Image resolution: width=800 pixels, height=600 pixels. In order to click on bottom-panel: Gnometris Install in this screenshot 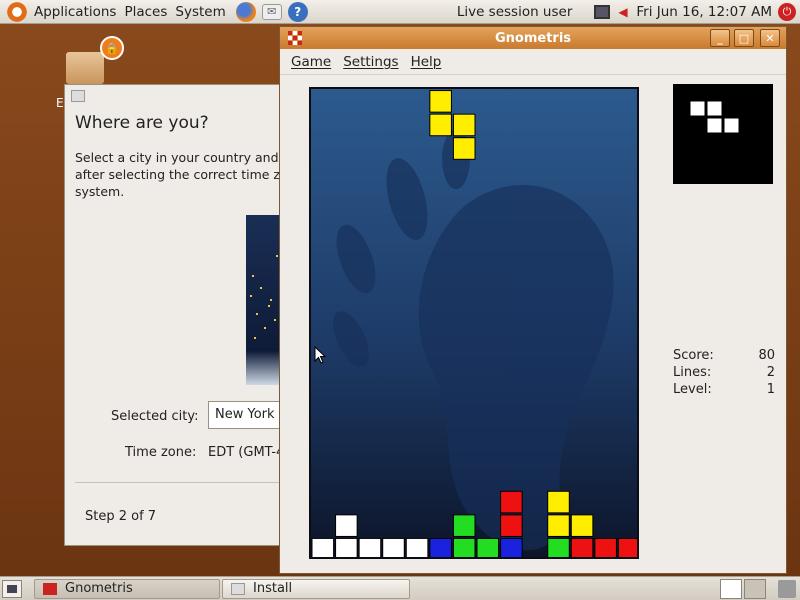, I will do `click(400, 588)`.